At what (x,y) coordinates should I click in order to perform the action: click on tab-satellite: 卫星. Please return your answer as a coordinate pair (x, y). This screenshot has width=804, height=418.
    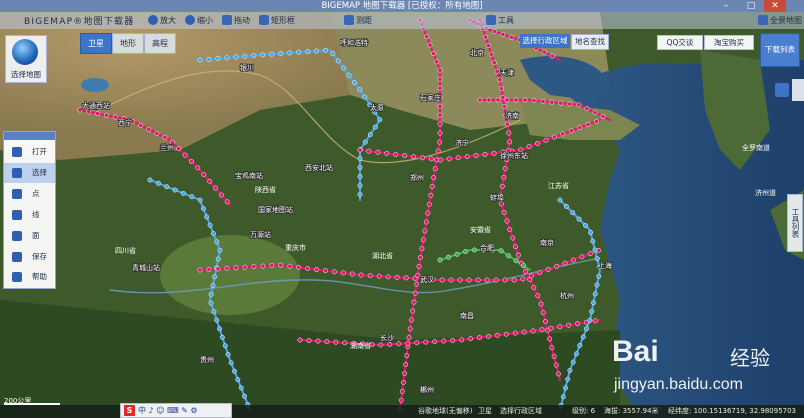
    Looking at the image, I should click on (96, 43).